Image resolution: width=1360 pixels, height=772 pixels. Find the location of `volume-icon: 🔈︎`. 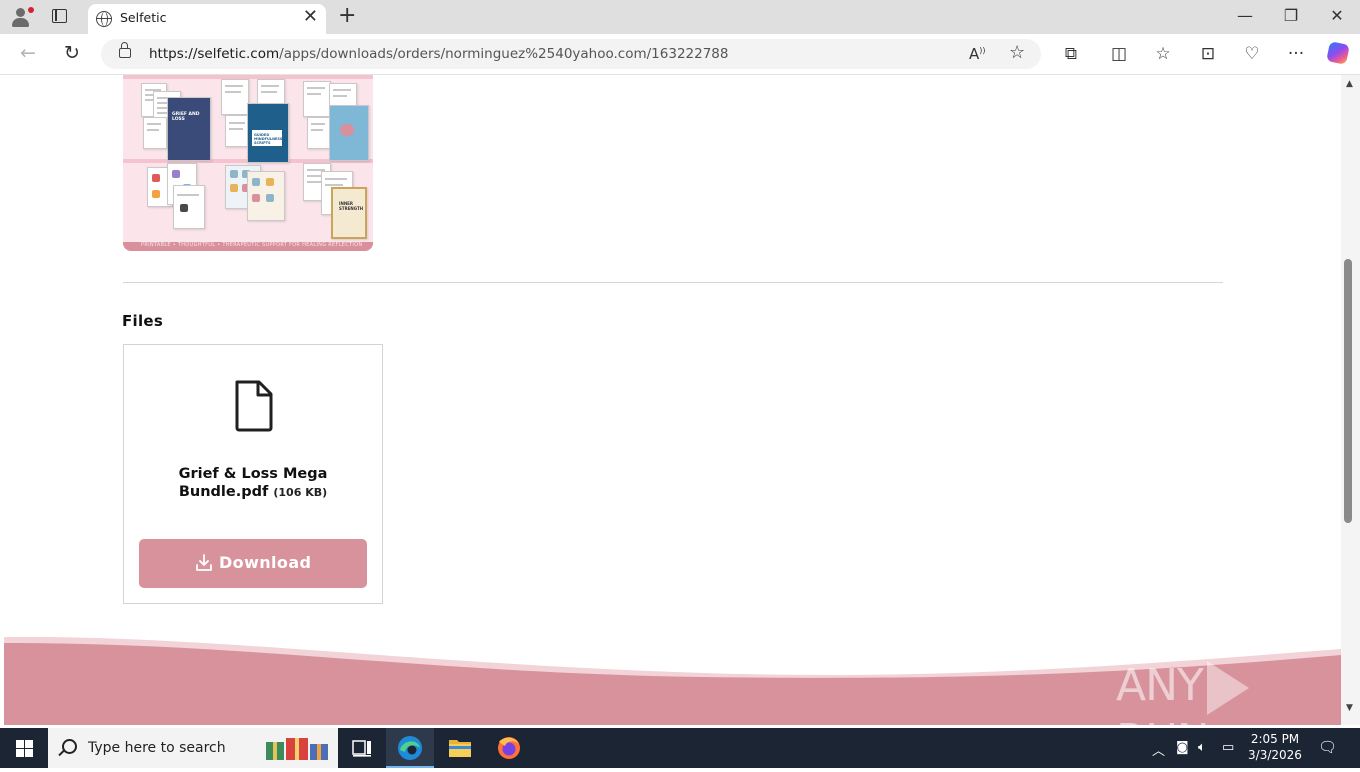

volume-icon: 🔈︎ is located at coordinates (1202, 747).